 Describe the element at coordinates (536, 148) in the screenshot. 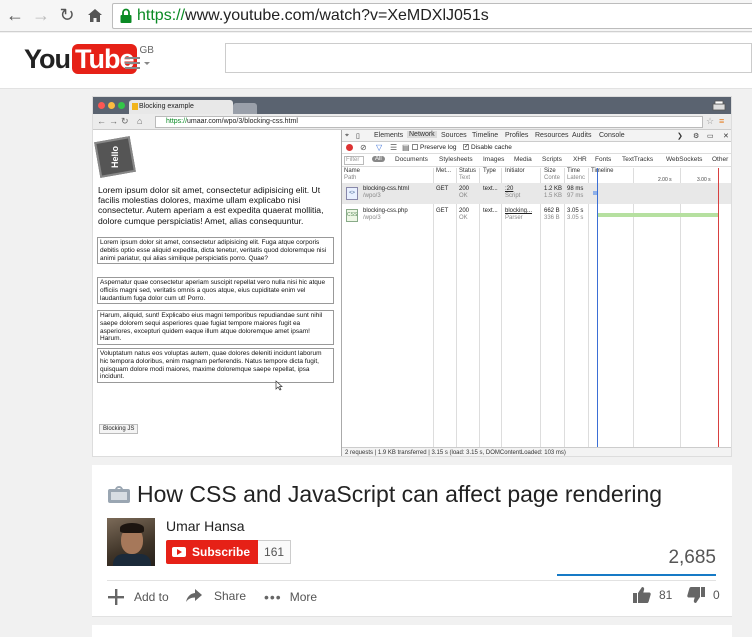

I see `network-toolbar: ⊘ ▽ ☰ ▤ Preserve log ✓ Disable cache` at that location.